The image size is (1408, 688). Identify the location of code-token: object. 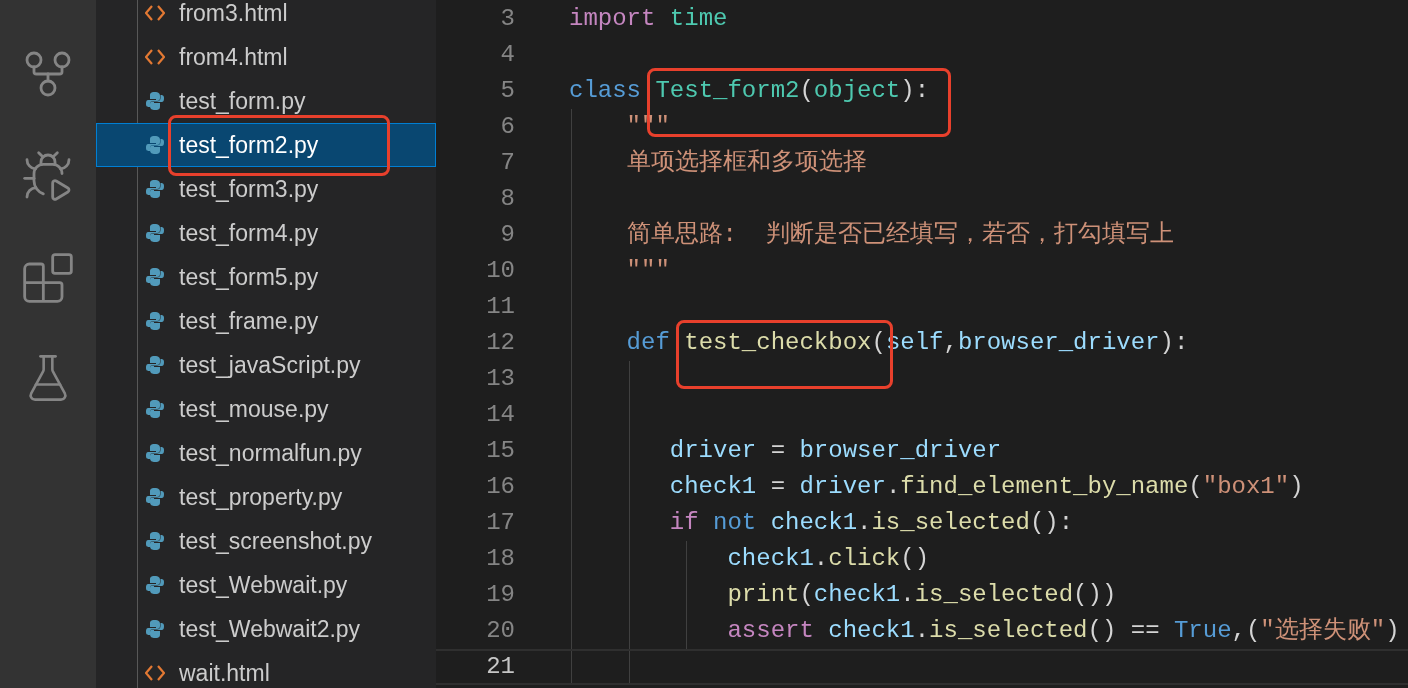
(857, 91).